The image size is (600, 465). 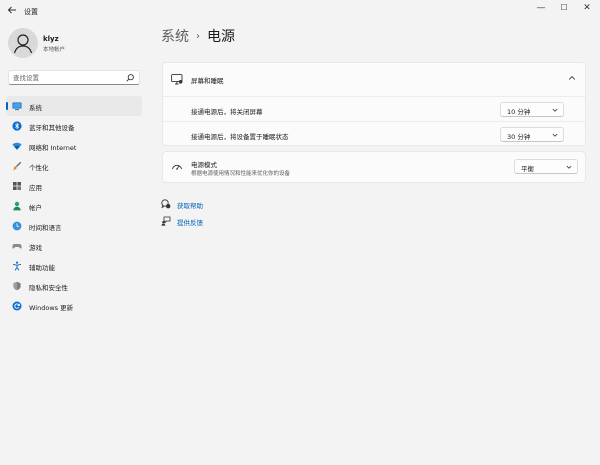 I want to click on sidebar-item-label: 个性化, so click(x=39, y=168).